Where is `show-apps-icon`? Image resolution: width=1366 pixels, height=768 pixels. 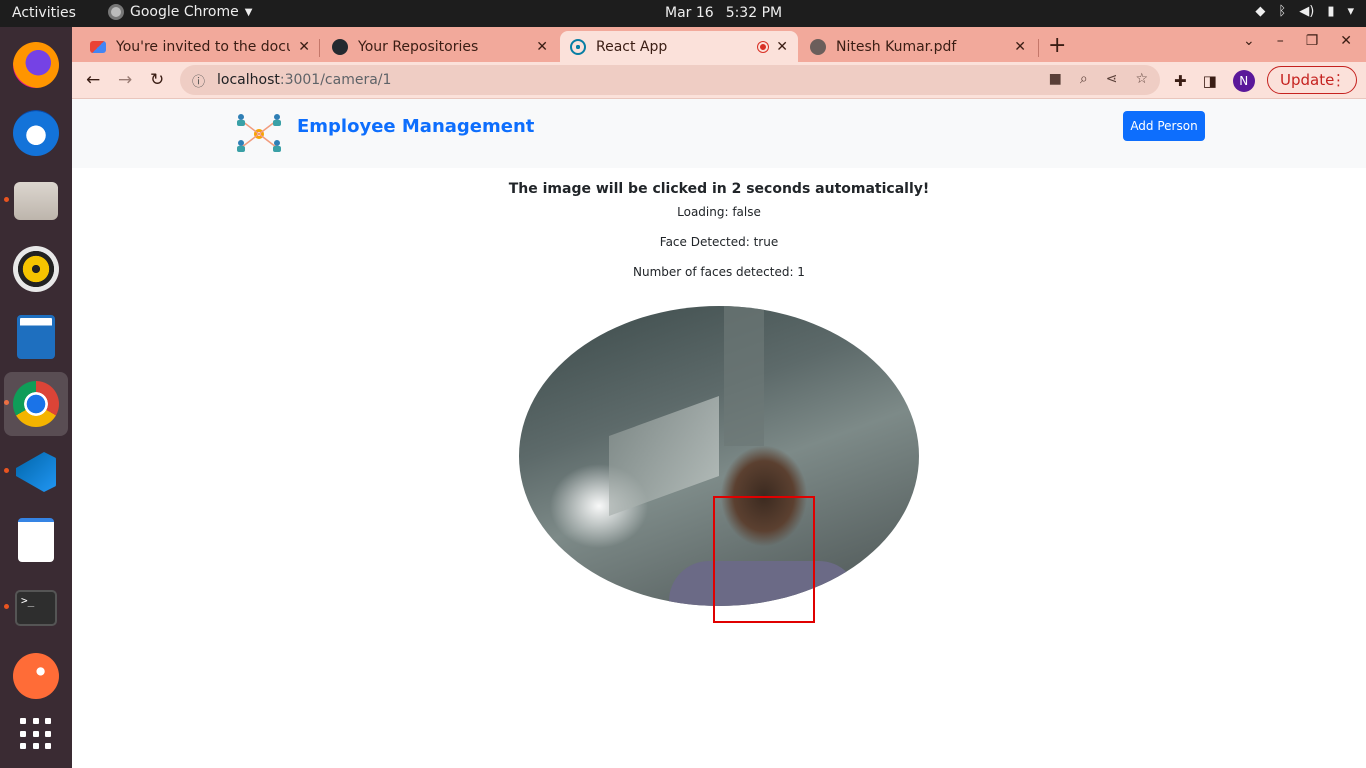 show-apps-icon is located at coordinates (36, 734).